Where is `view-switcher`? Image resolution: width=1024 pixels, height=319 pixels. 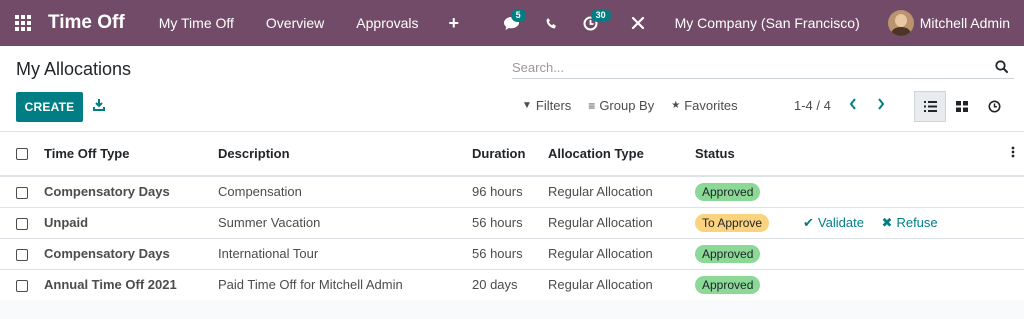
view-switcher is located at coordinates (962, 106).